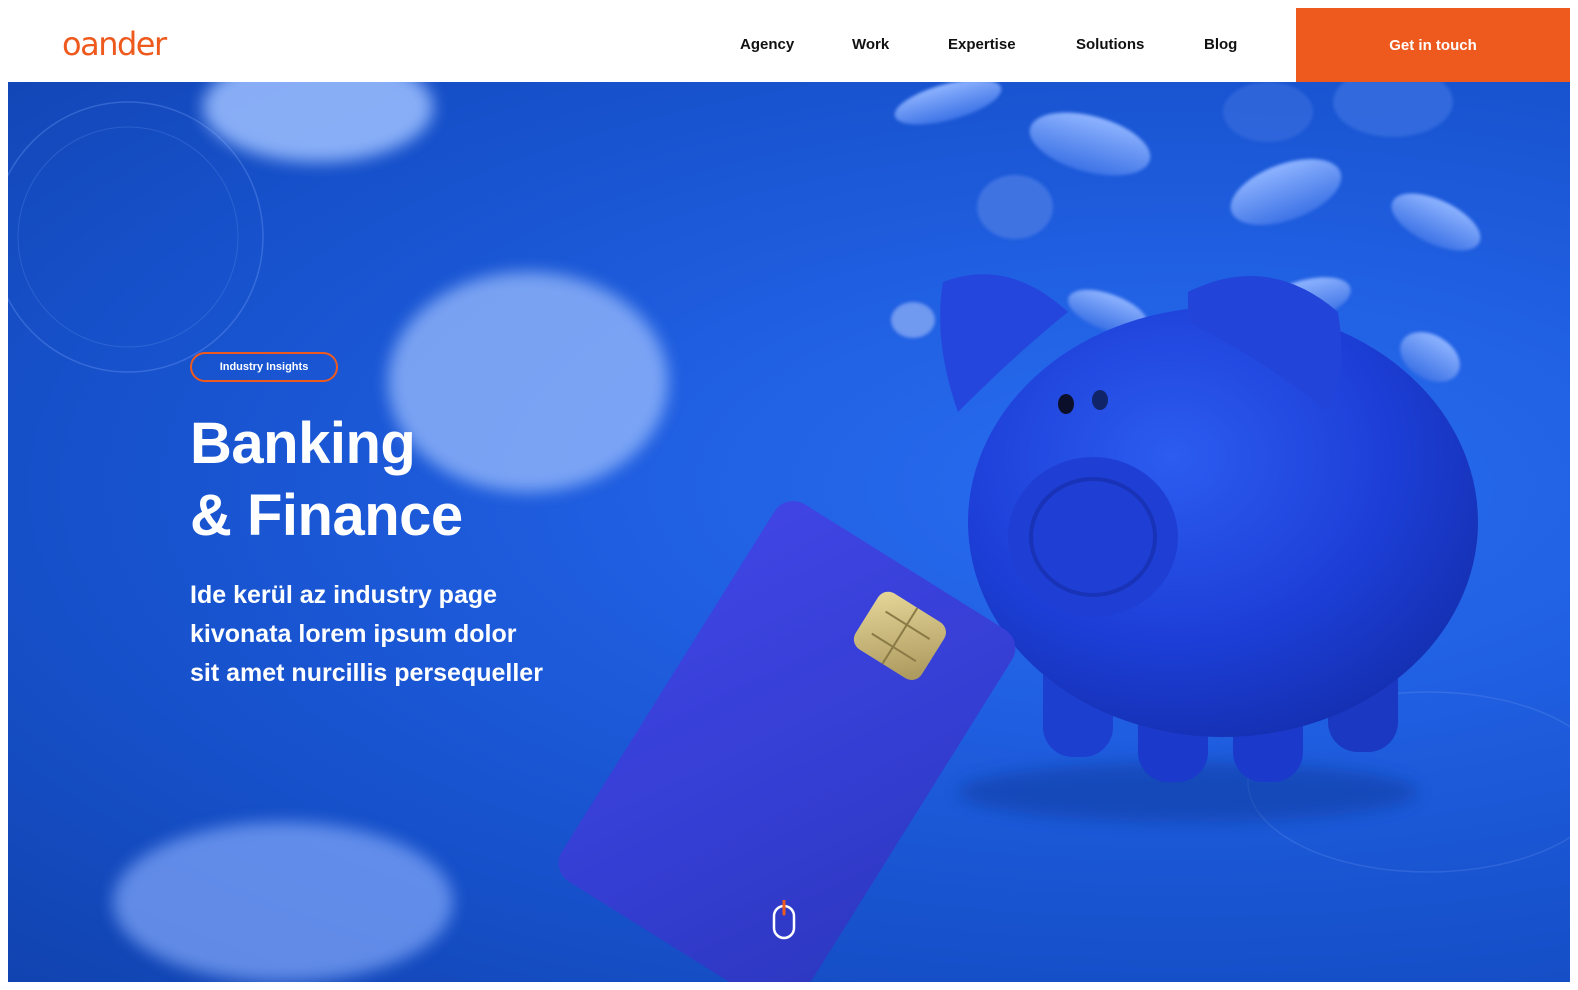  I want to click on hero-title: Banking & Finance, so click(440, 480).